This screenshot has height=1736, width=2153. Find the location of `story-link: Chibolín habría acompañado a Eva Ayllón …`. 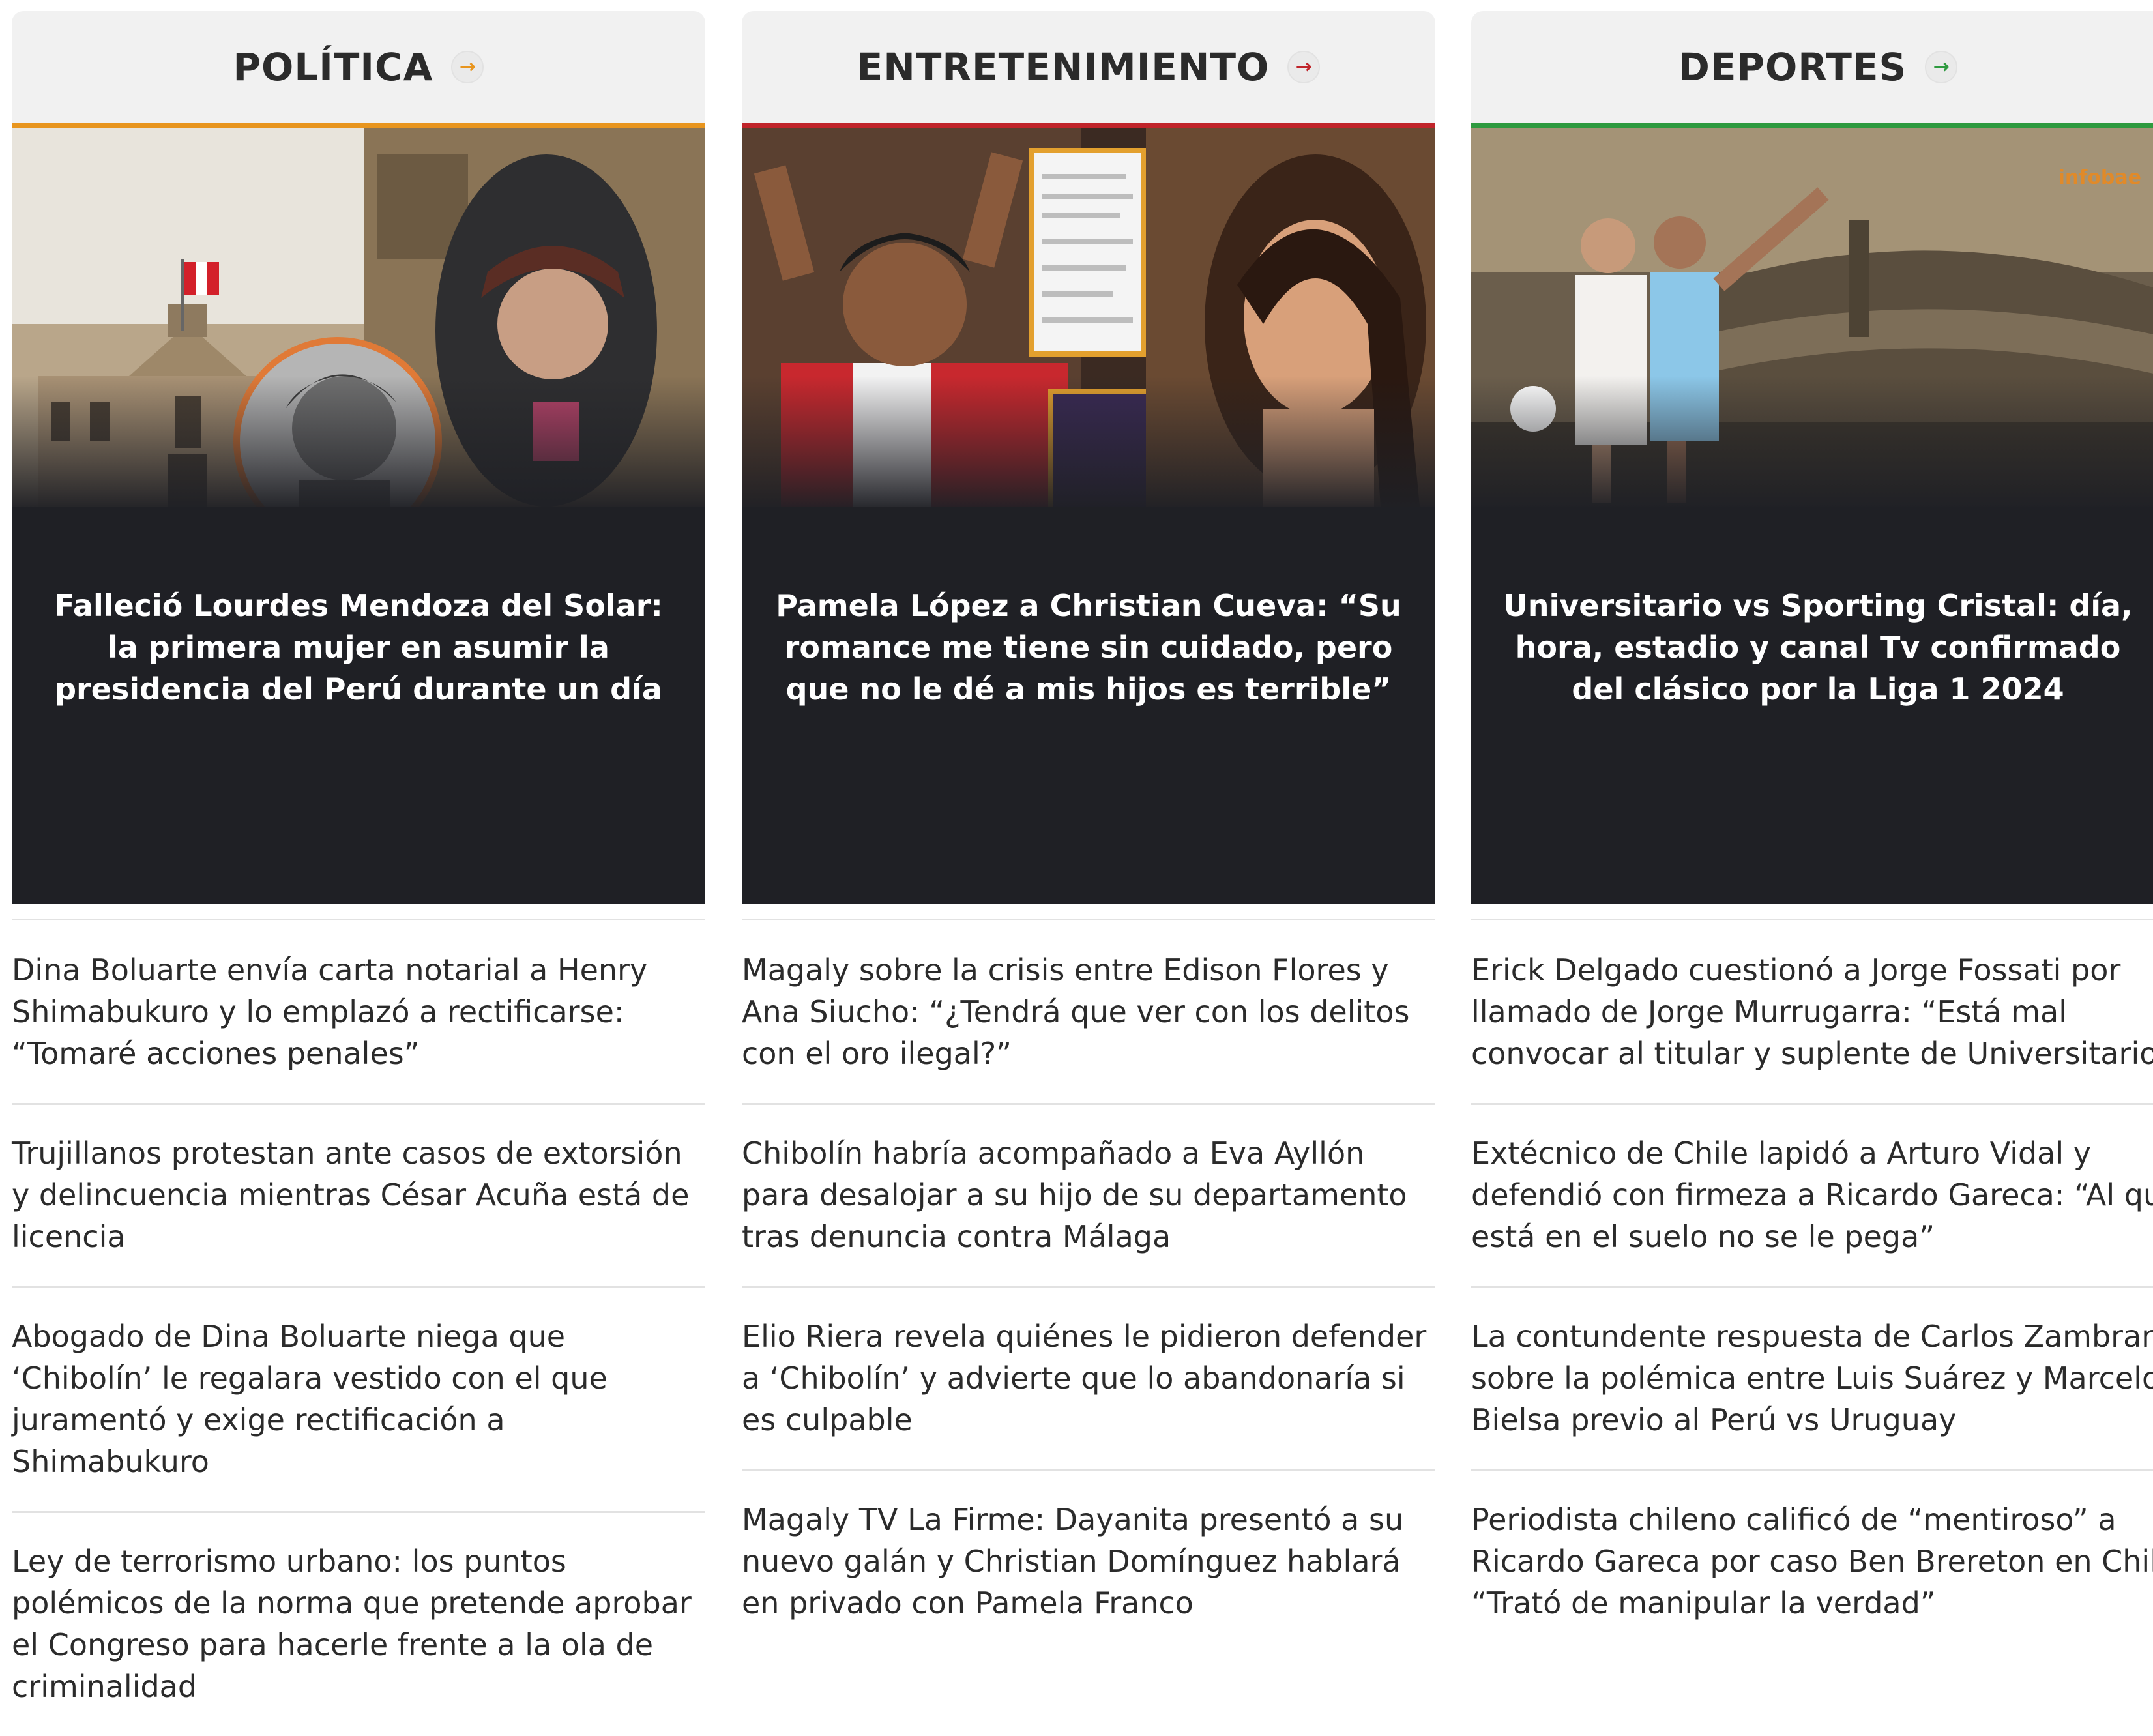

story-link: Chibolín habría acompañado a Eva Ayllón … is located at coordinates (1088, 1194).